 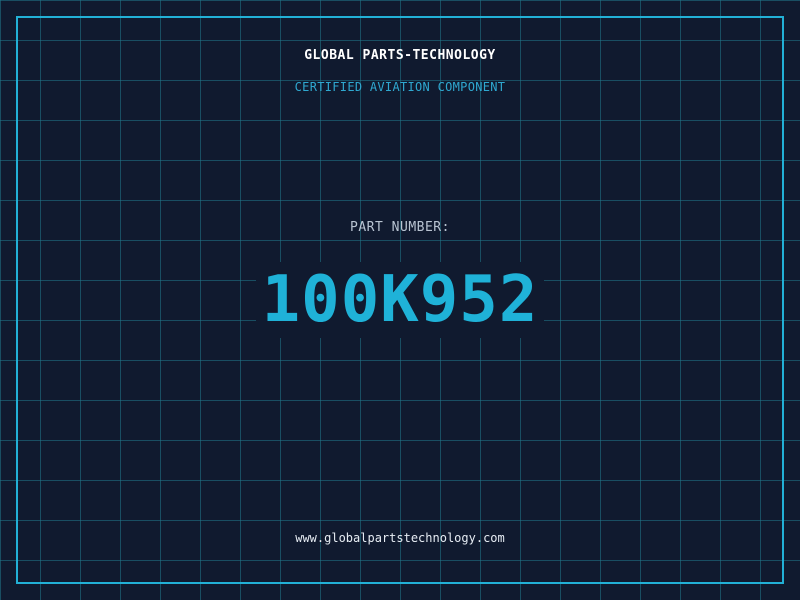 I want to click on certification-tagline: CERTIFIED AVIATION COMPONENT, so click(x=400, y=87).